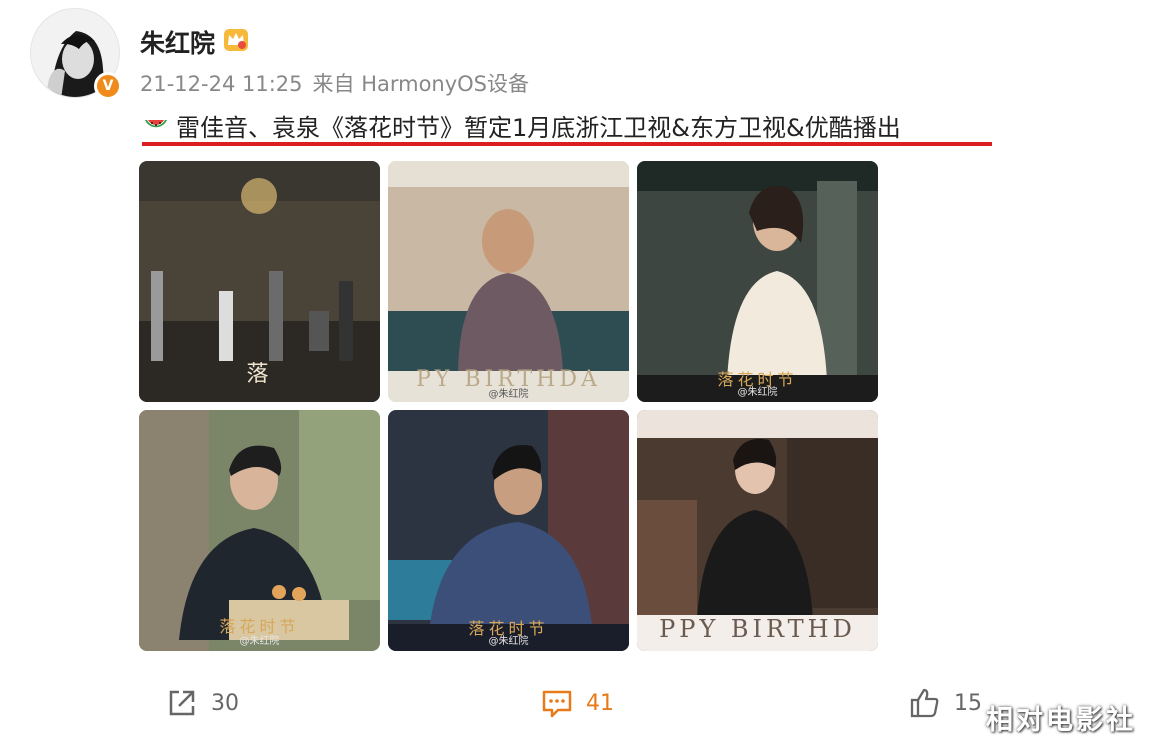 This screenshot has height=752, width=1154. Describe the element at coordinates (945, 703) in the screenshot. I see `like-button: 15` at that location.